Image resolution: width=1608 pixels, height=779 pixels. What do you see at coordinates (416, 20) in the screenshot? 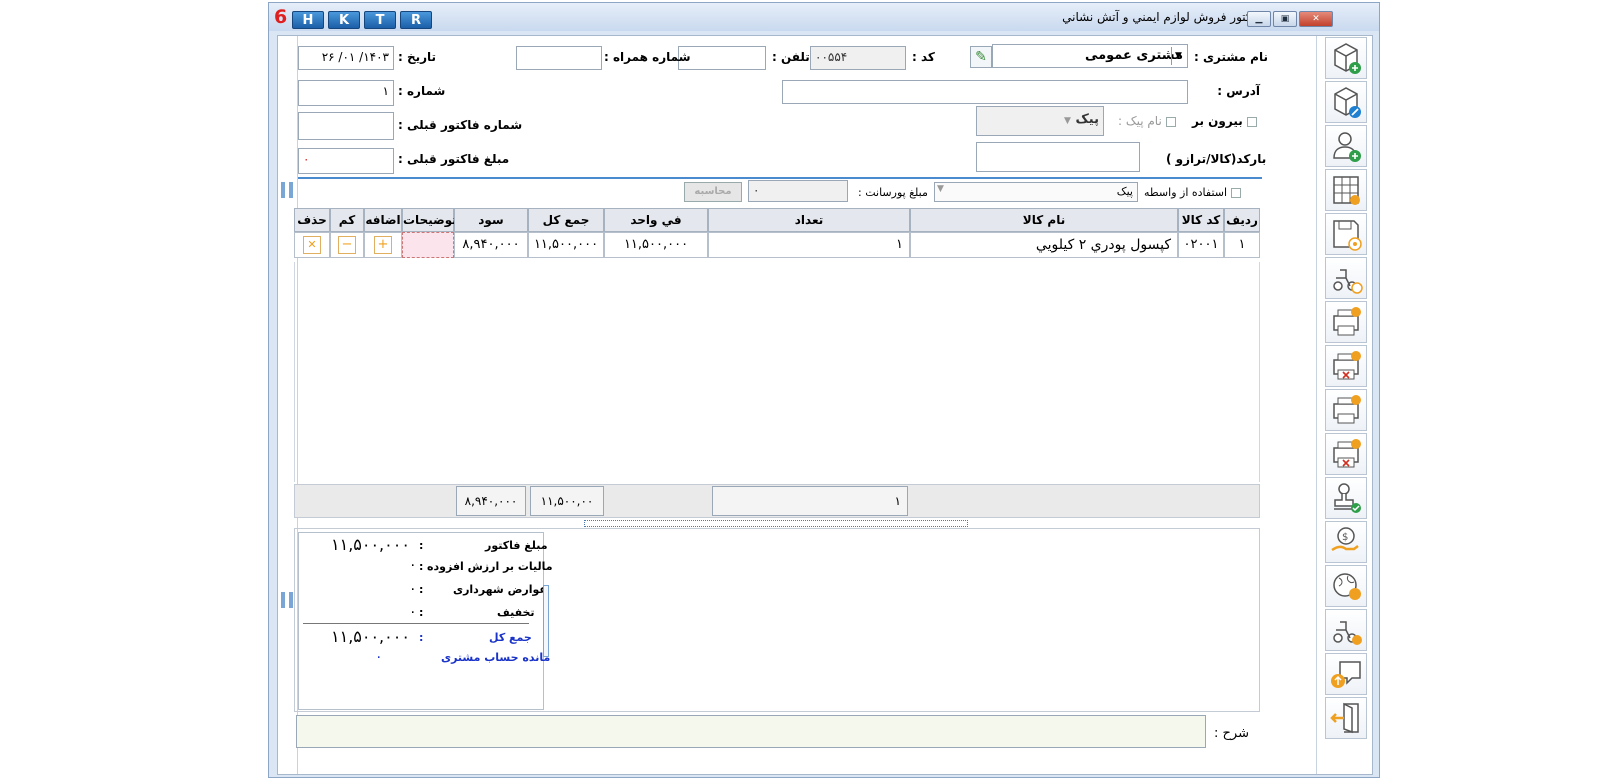
I see `shortcut-r-button: R` at bounding box center [416, 20].